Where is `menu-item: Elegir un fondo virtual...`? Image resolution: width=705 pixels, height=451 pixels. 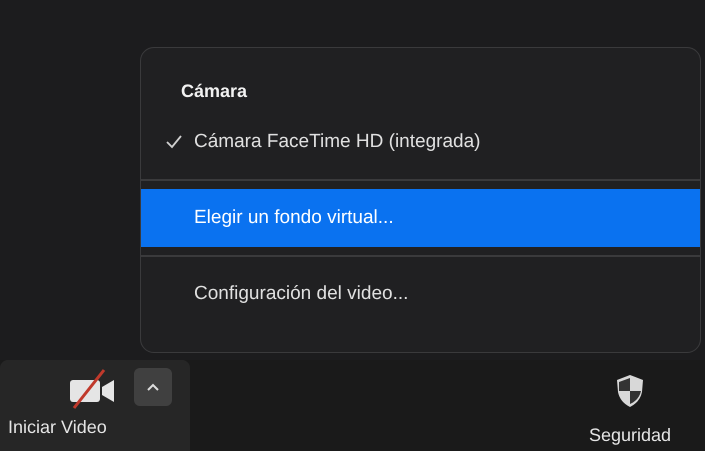 menu-item: Elegir un fondo virtual... is located at coordinates (420, 218).